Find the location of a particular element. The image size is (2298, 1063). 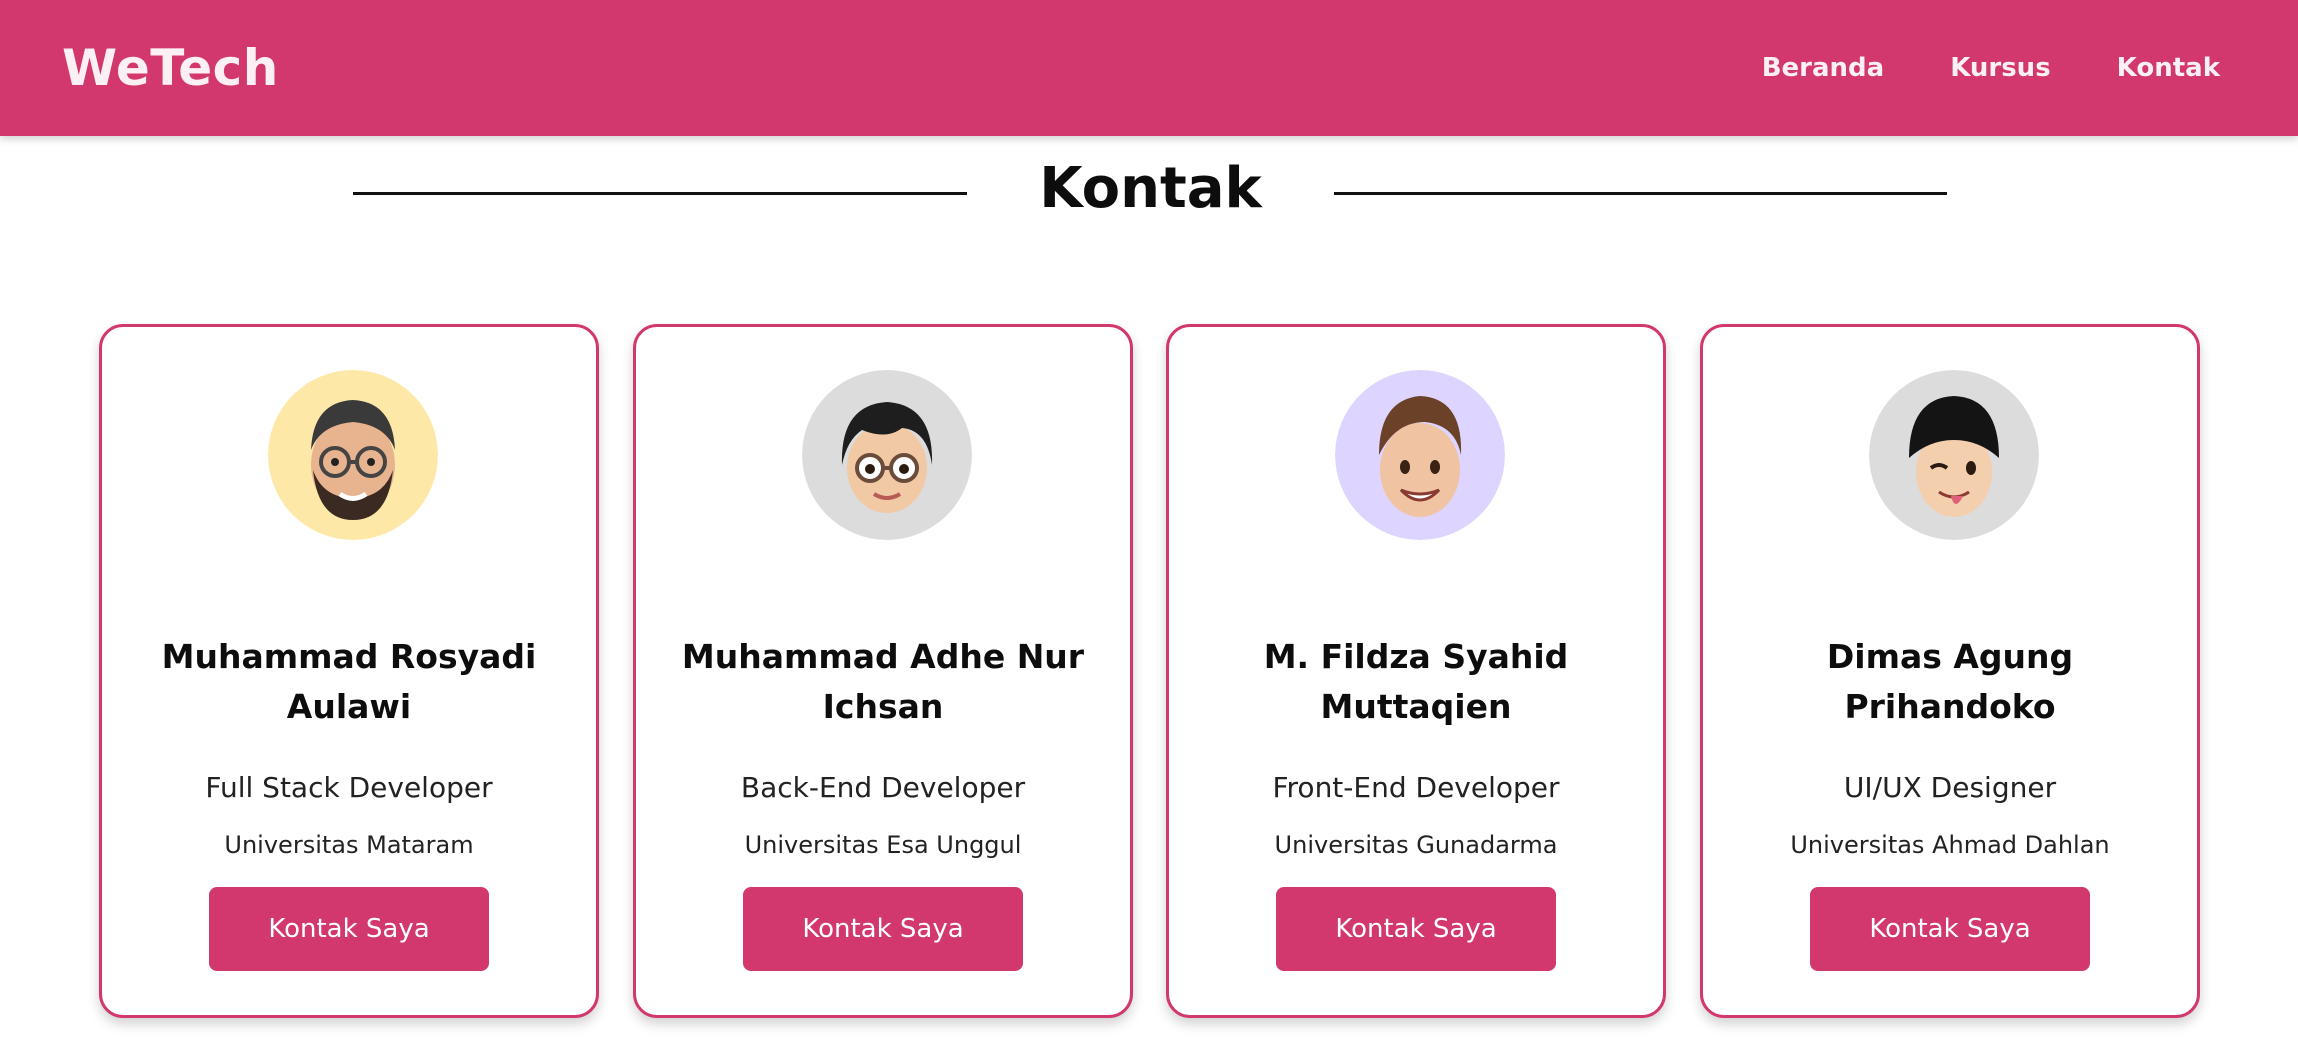

card-name: M. Fildza Syahid Muttaqien is located at coordinates (1416, 681).